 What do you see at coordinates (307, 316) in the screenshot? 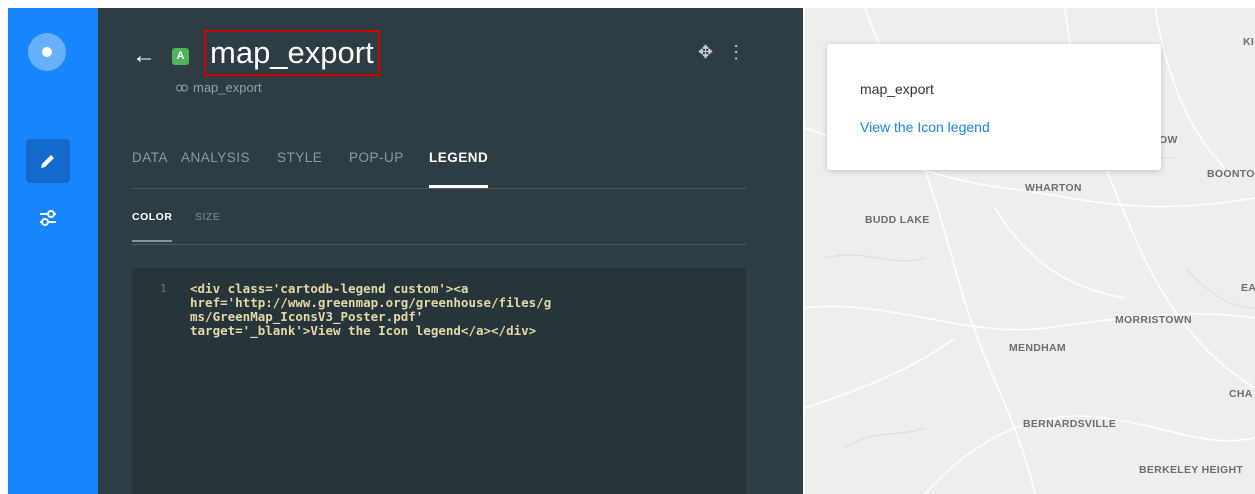
I see `code-line-3: ms/GreenMap_IconsV3_Poster.pdf'` at bounding box center [307, 316].